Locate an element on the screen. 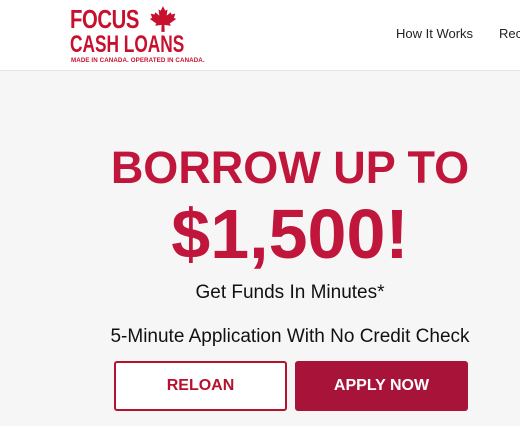 This screenshot has width=520, height=426. hero-amount: $1,500! is located at coordinates (290, 234).